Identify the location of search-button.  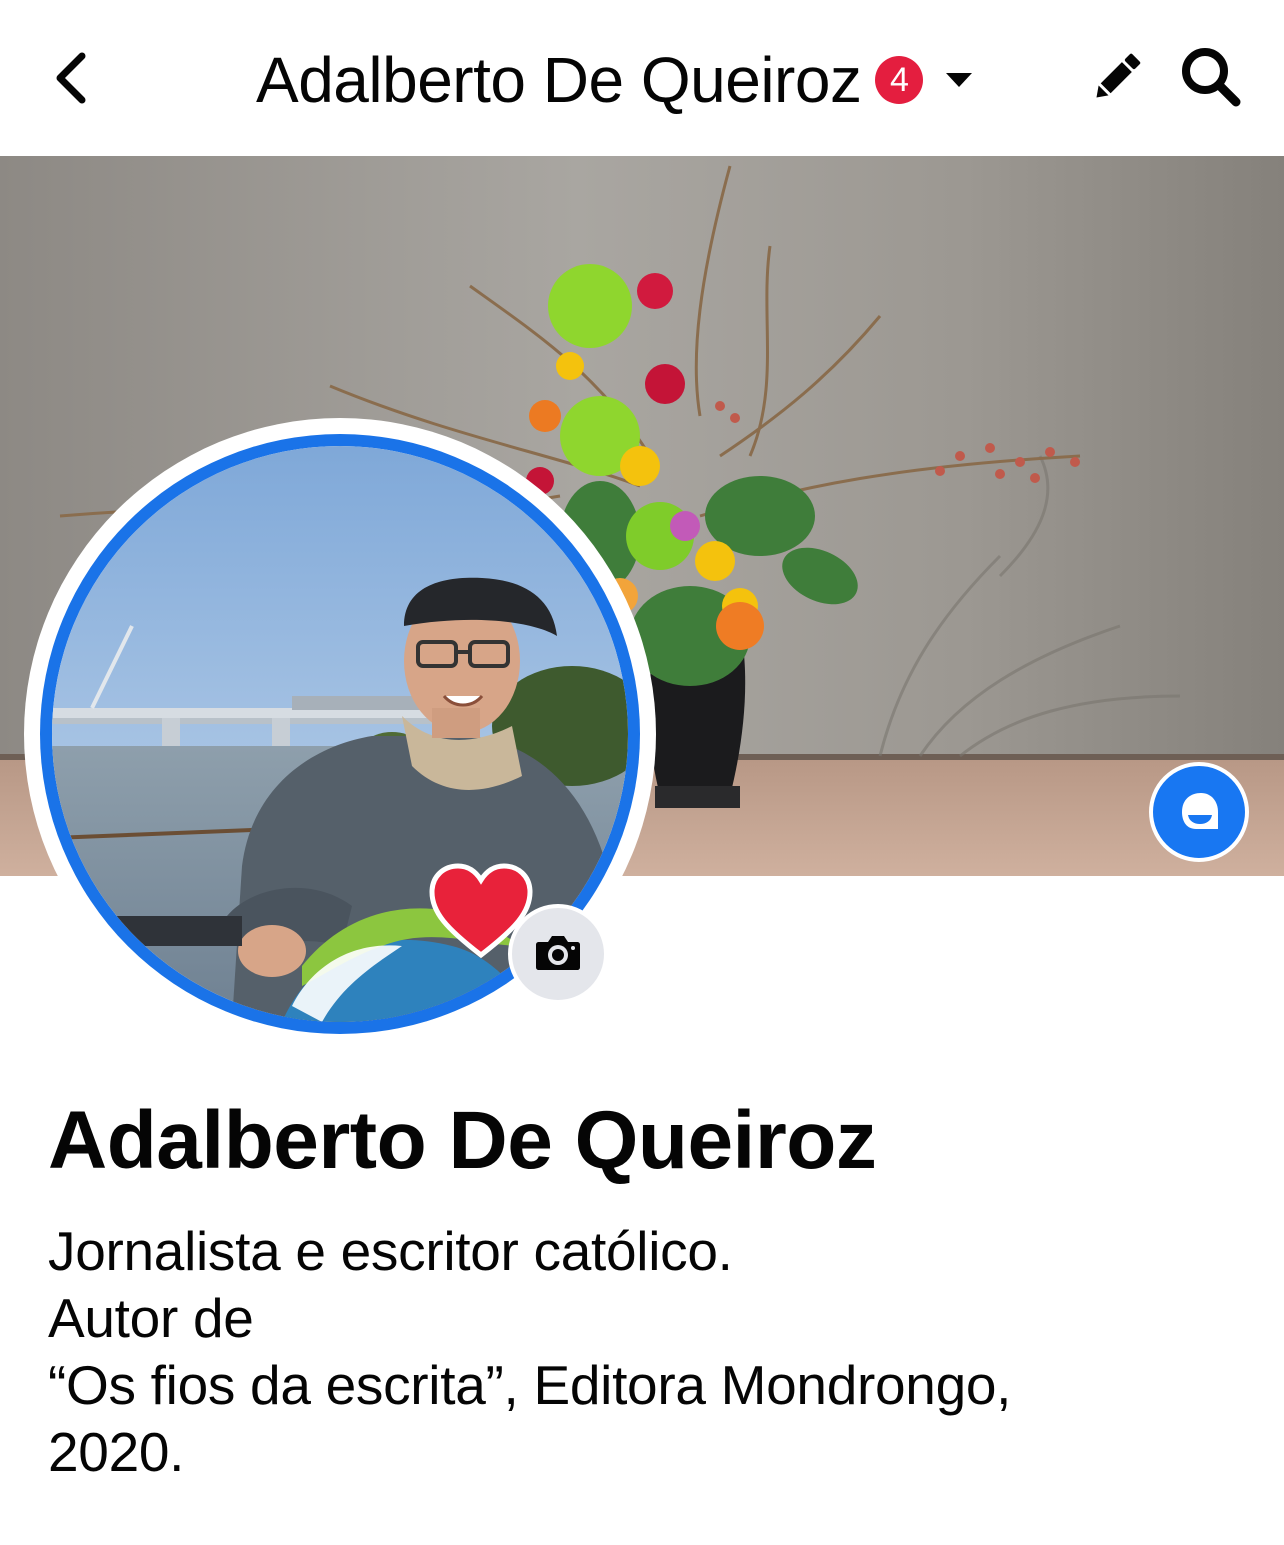
(1211, 79).